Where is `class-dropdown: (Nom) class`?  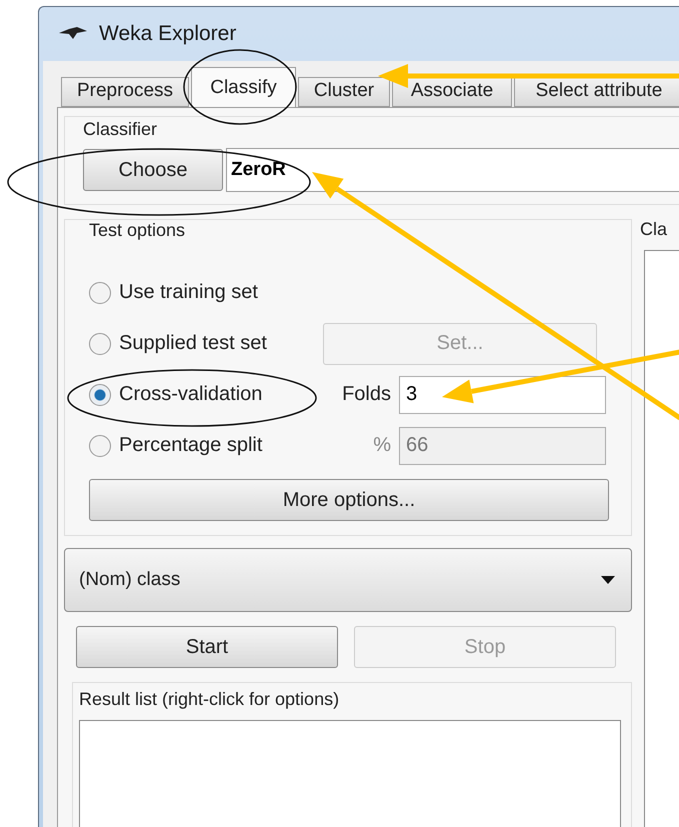 class-dropdown: (Nom) class is located at coordinates (348, 580).